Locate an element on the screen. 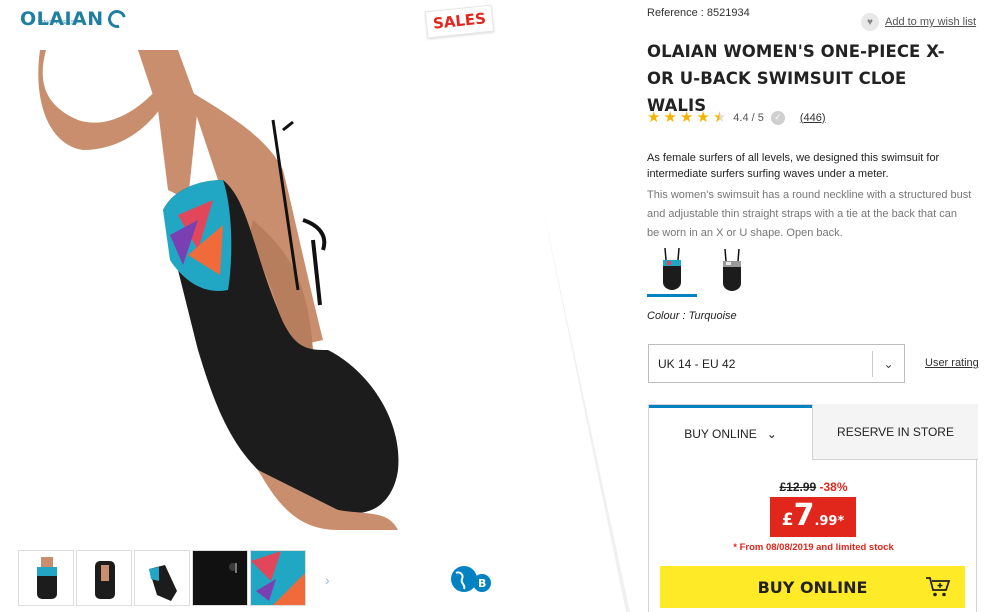 The image size is (986, 612). price-currency: £ is located at coordinates (787, 520).